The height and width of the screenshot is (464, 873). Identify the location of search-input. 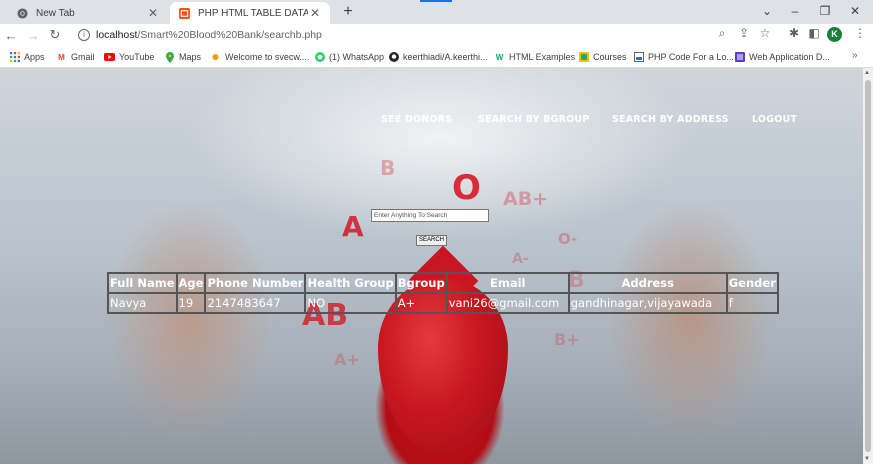
(430, 215).